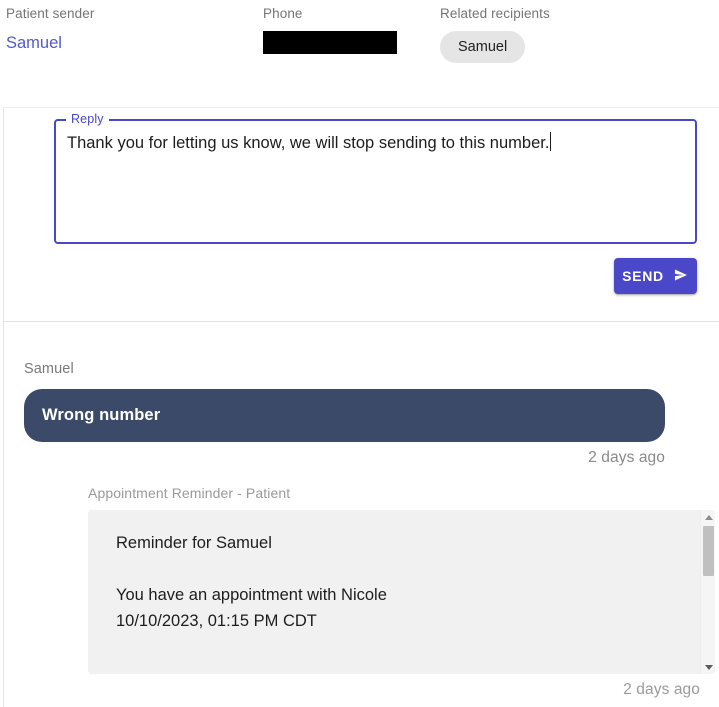 This screenshot has width=719, height=707. I want to click on patient-sender-label: Patient sender, so click(50, 13).